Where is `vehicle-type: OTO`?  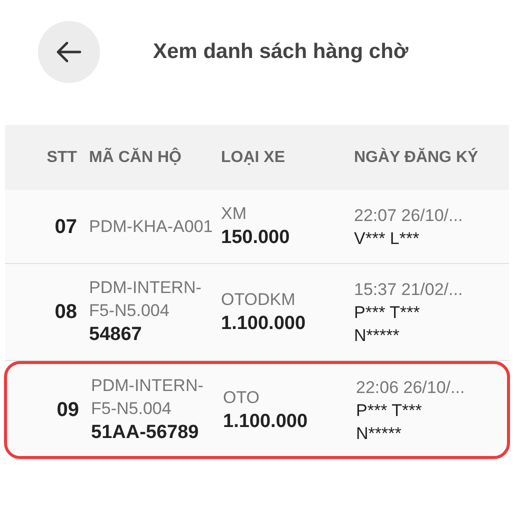
vehicle-type: OTO is located at coordinates (242, 397).